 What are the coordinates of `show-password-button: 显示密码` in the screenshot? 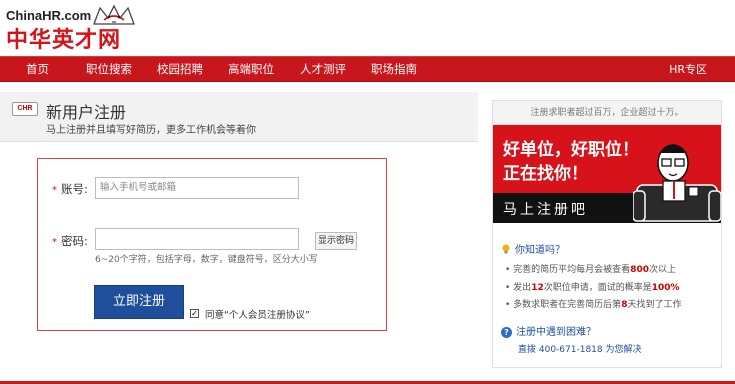 It's located at (336, 241).